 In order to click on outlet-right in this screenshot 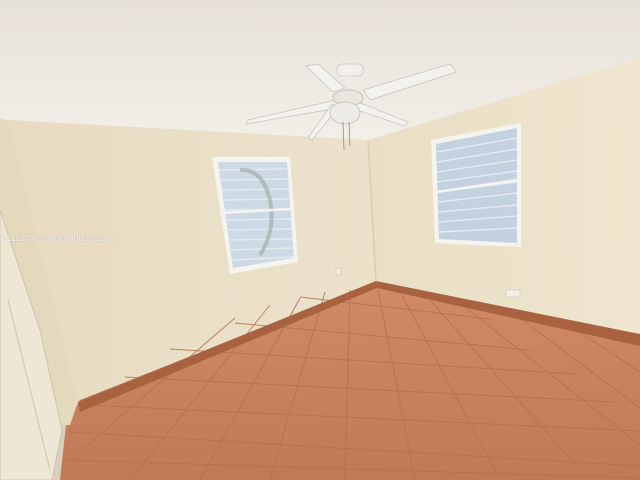, I will do `click(513, 293)`.